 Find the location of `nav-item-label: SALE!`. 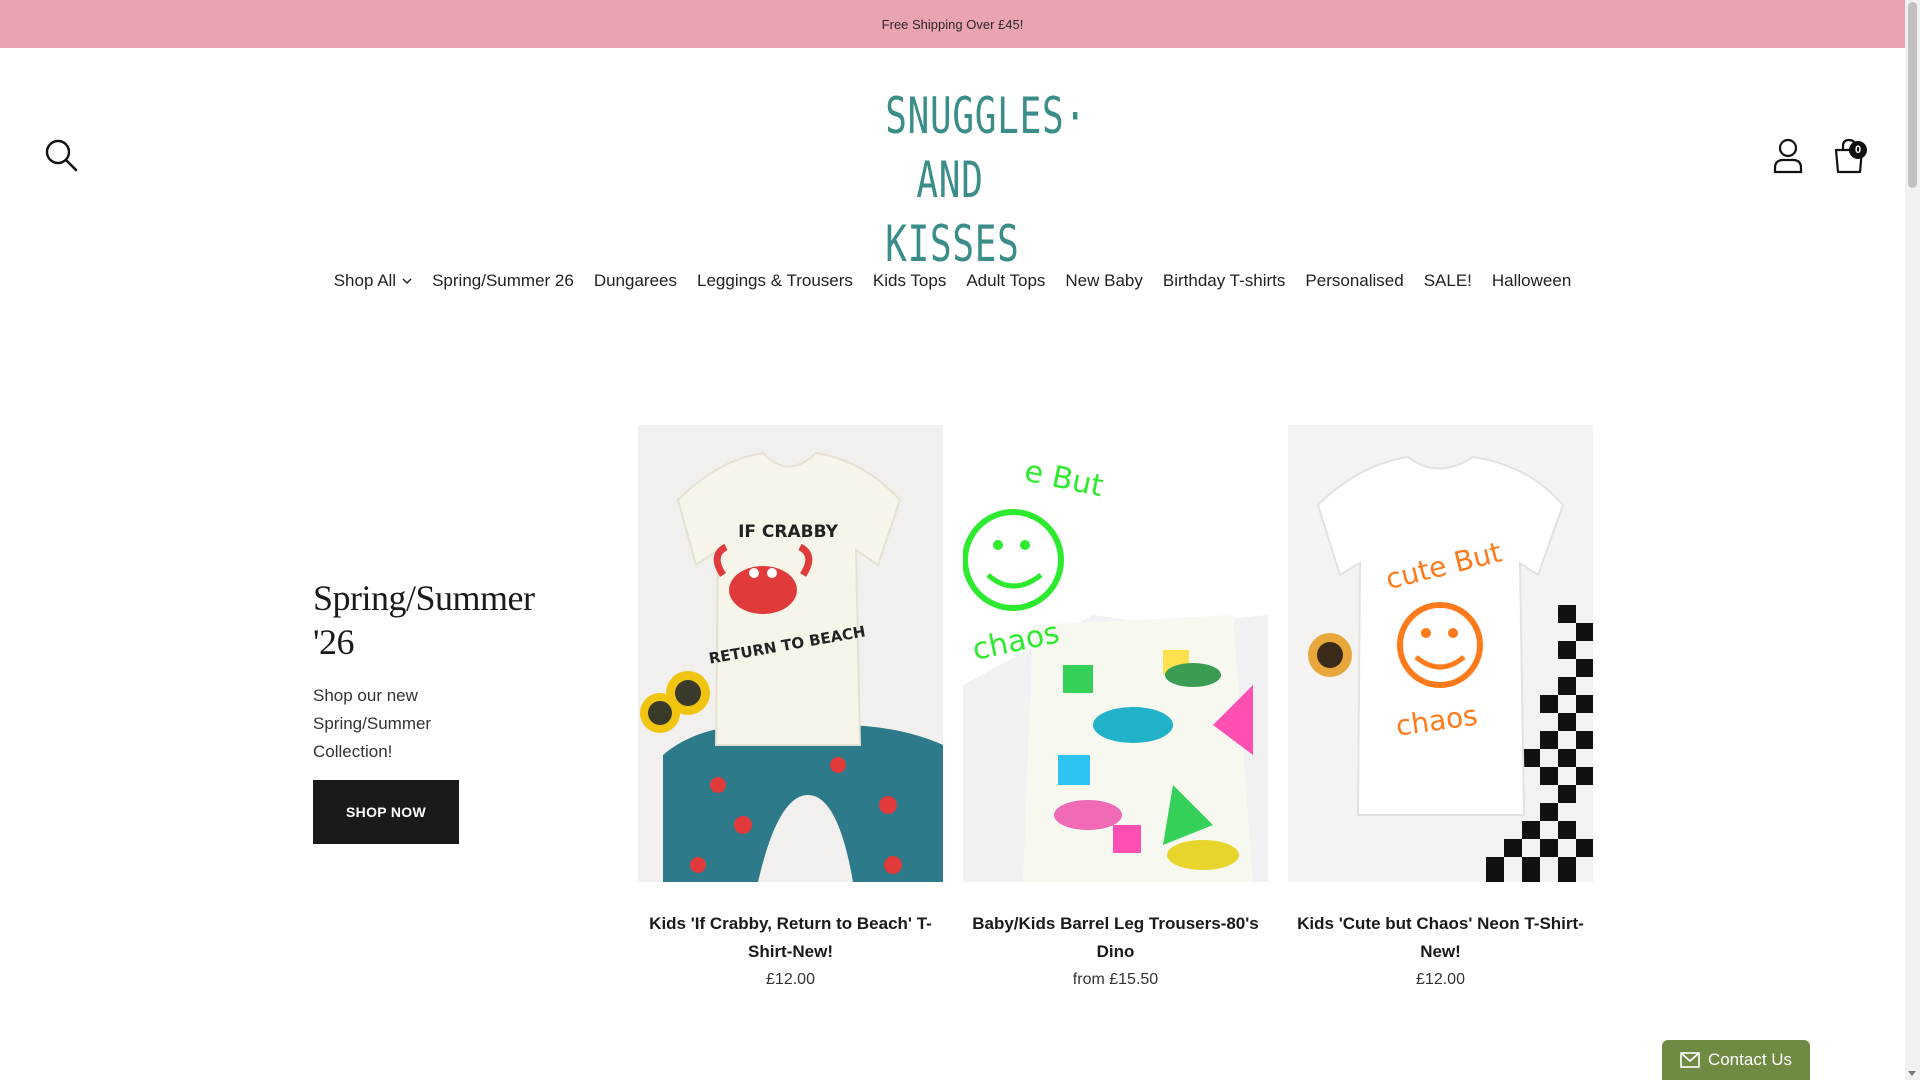

nav-item-label: SALE! is located at coordinates (1447, 280).